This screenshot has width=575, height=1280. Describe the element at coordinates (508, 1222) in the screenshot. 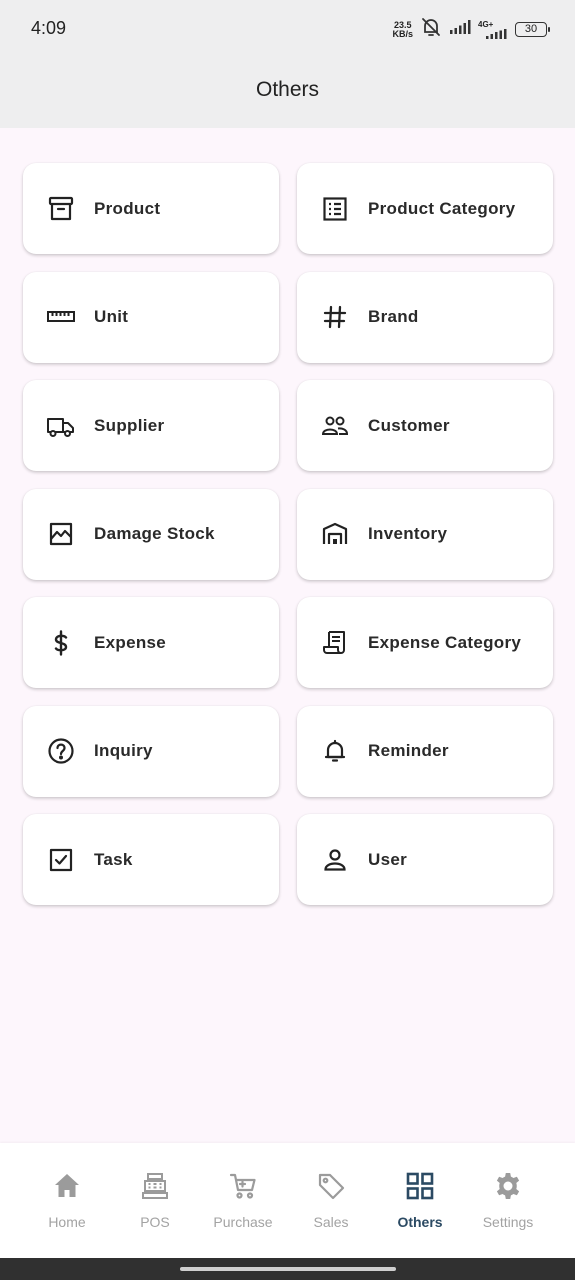

I see `nav-label: Settings` at that location.